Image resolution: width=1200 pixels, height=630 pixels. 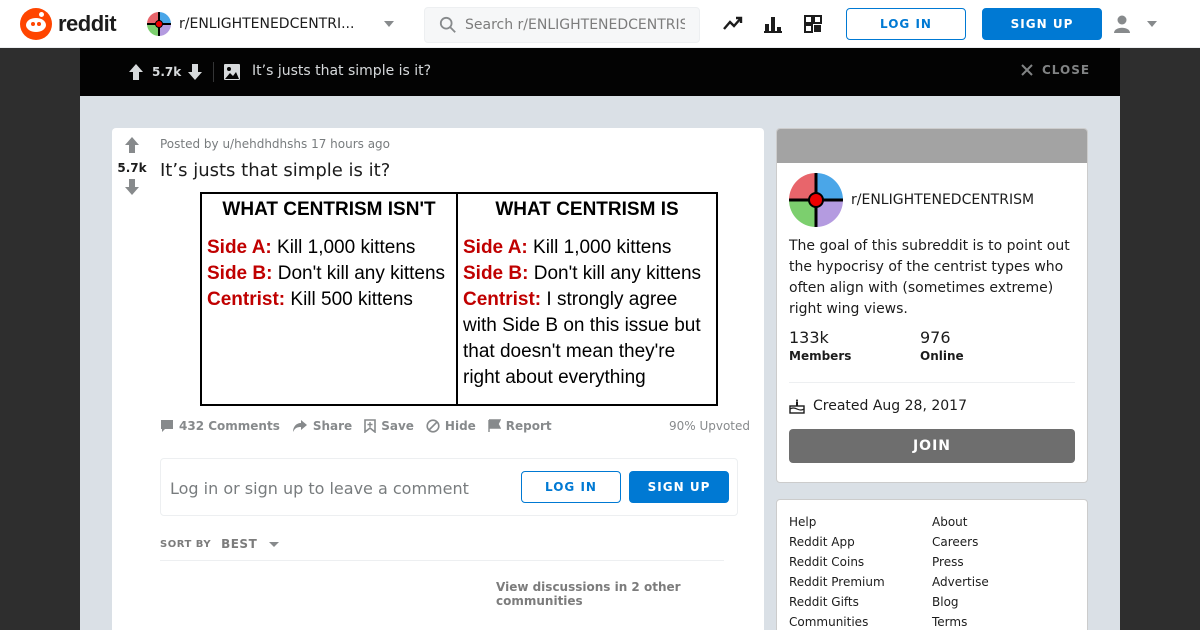 I want to click on created-text: Created Aug 28, 2017, so click(x=890, y=406).